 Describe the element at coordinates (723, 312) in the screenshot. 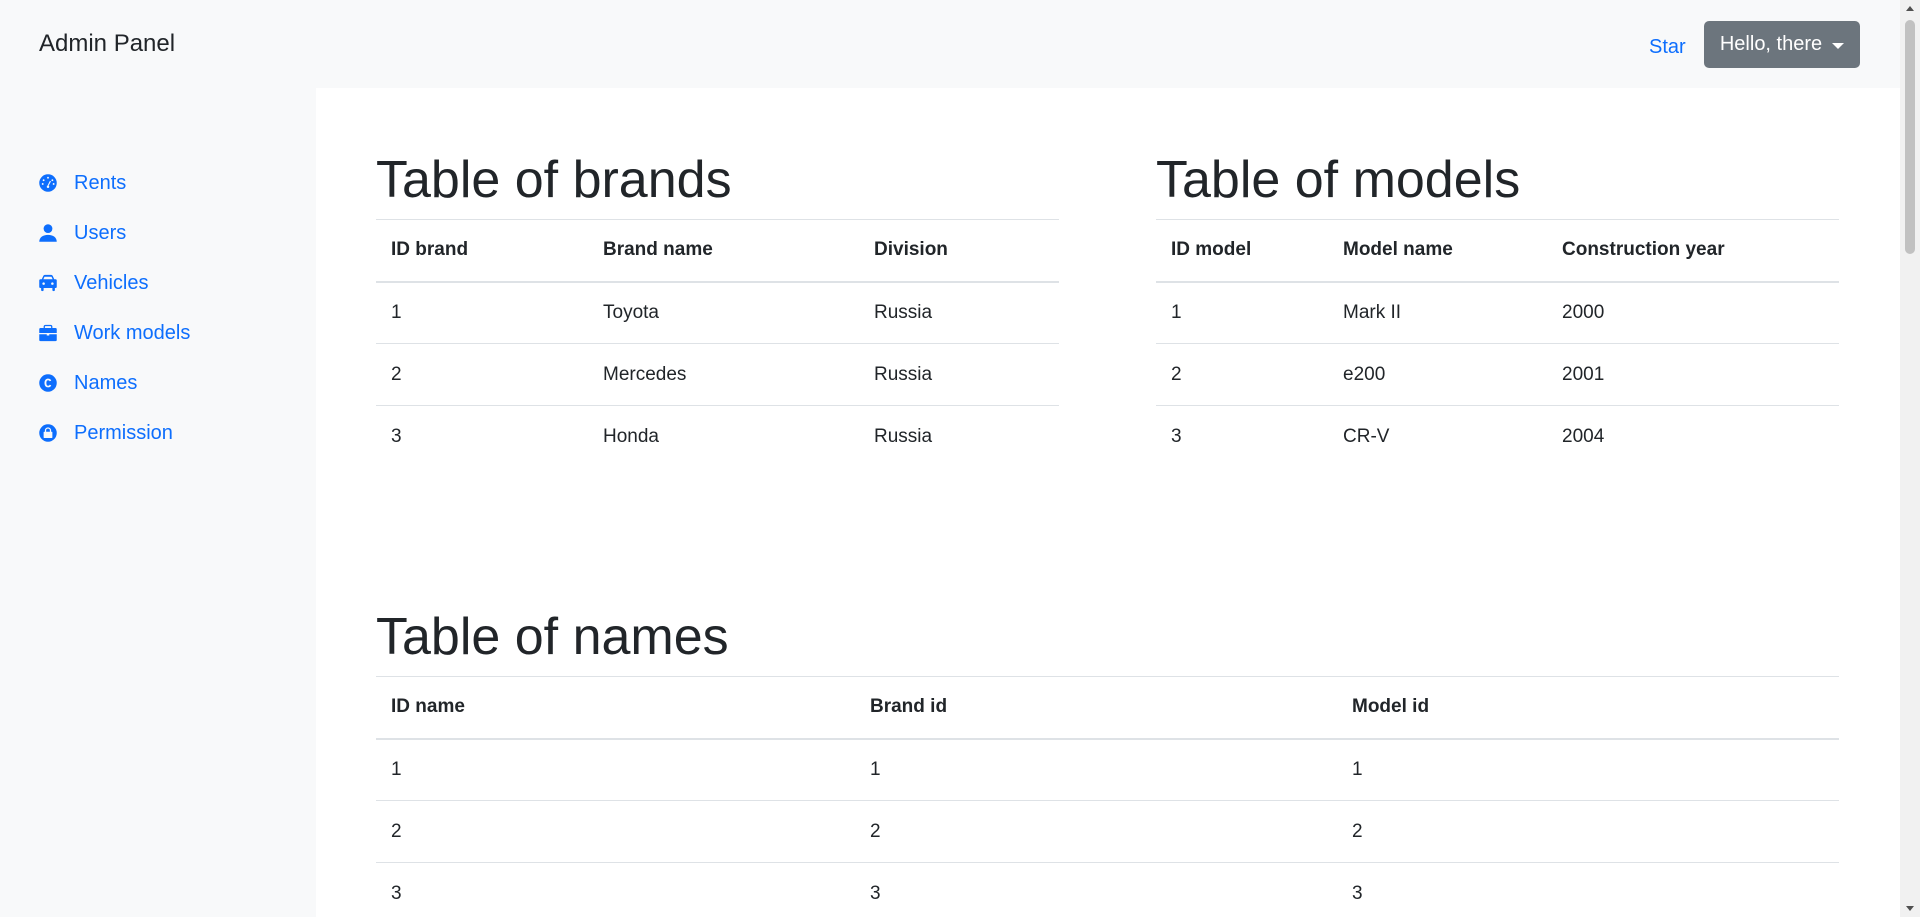

I see `table-cell: Toyota` at that location.